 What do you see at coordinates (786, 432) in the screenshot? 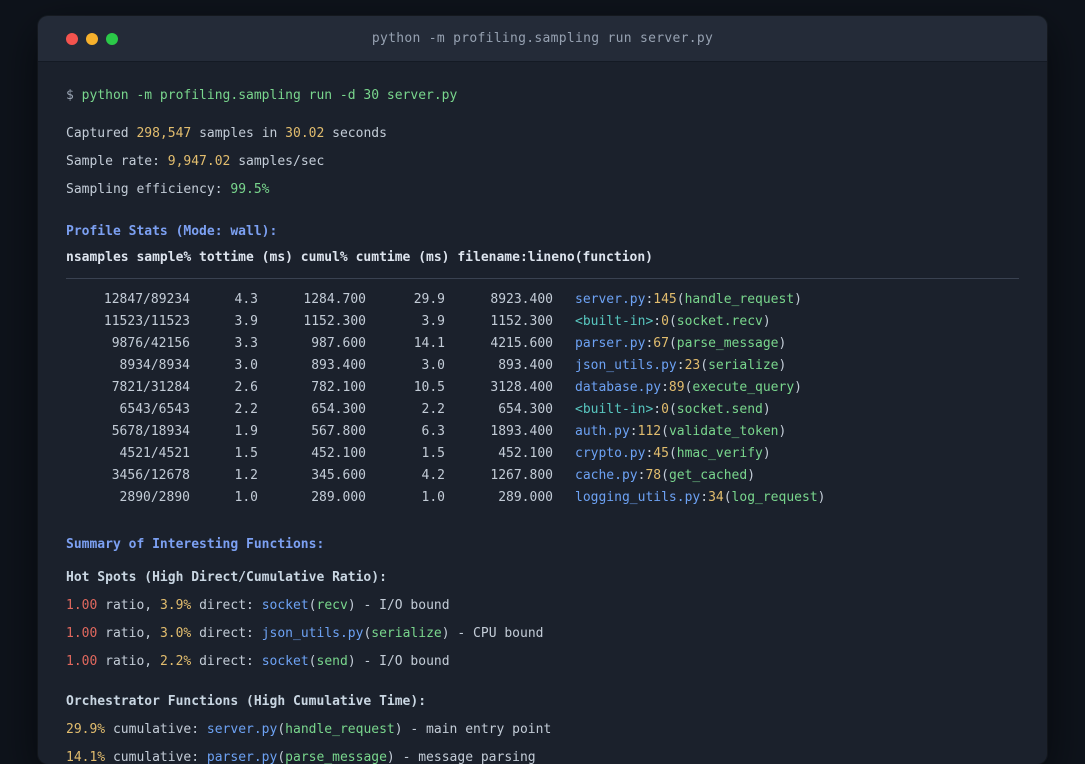
I see `function-cell: auth.py:112(validate_token)` at bounding box center [786, 432].